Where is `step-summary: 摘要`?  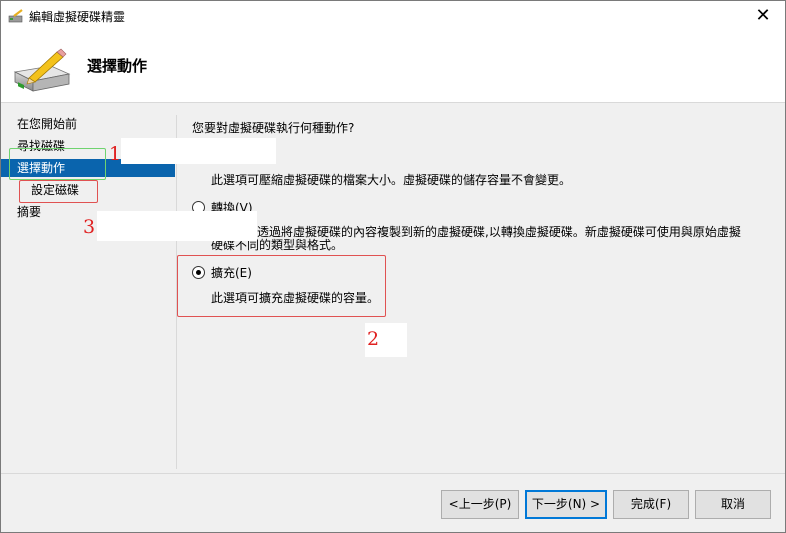
step-summary: 摘要 is located at coordinates (21, 212).